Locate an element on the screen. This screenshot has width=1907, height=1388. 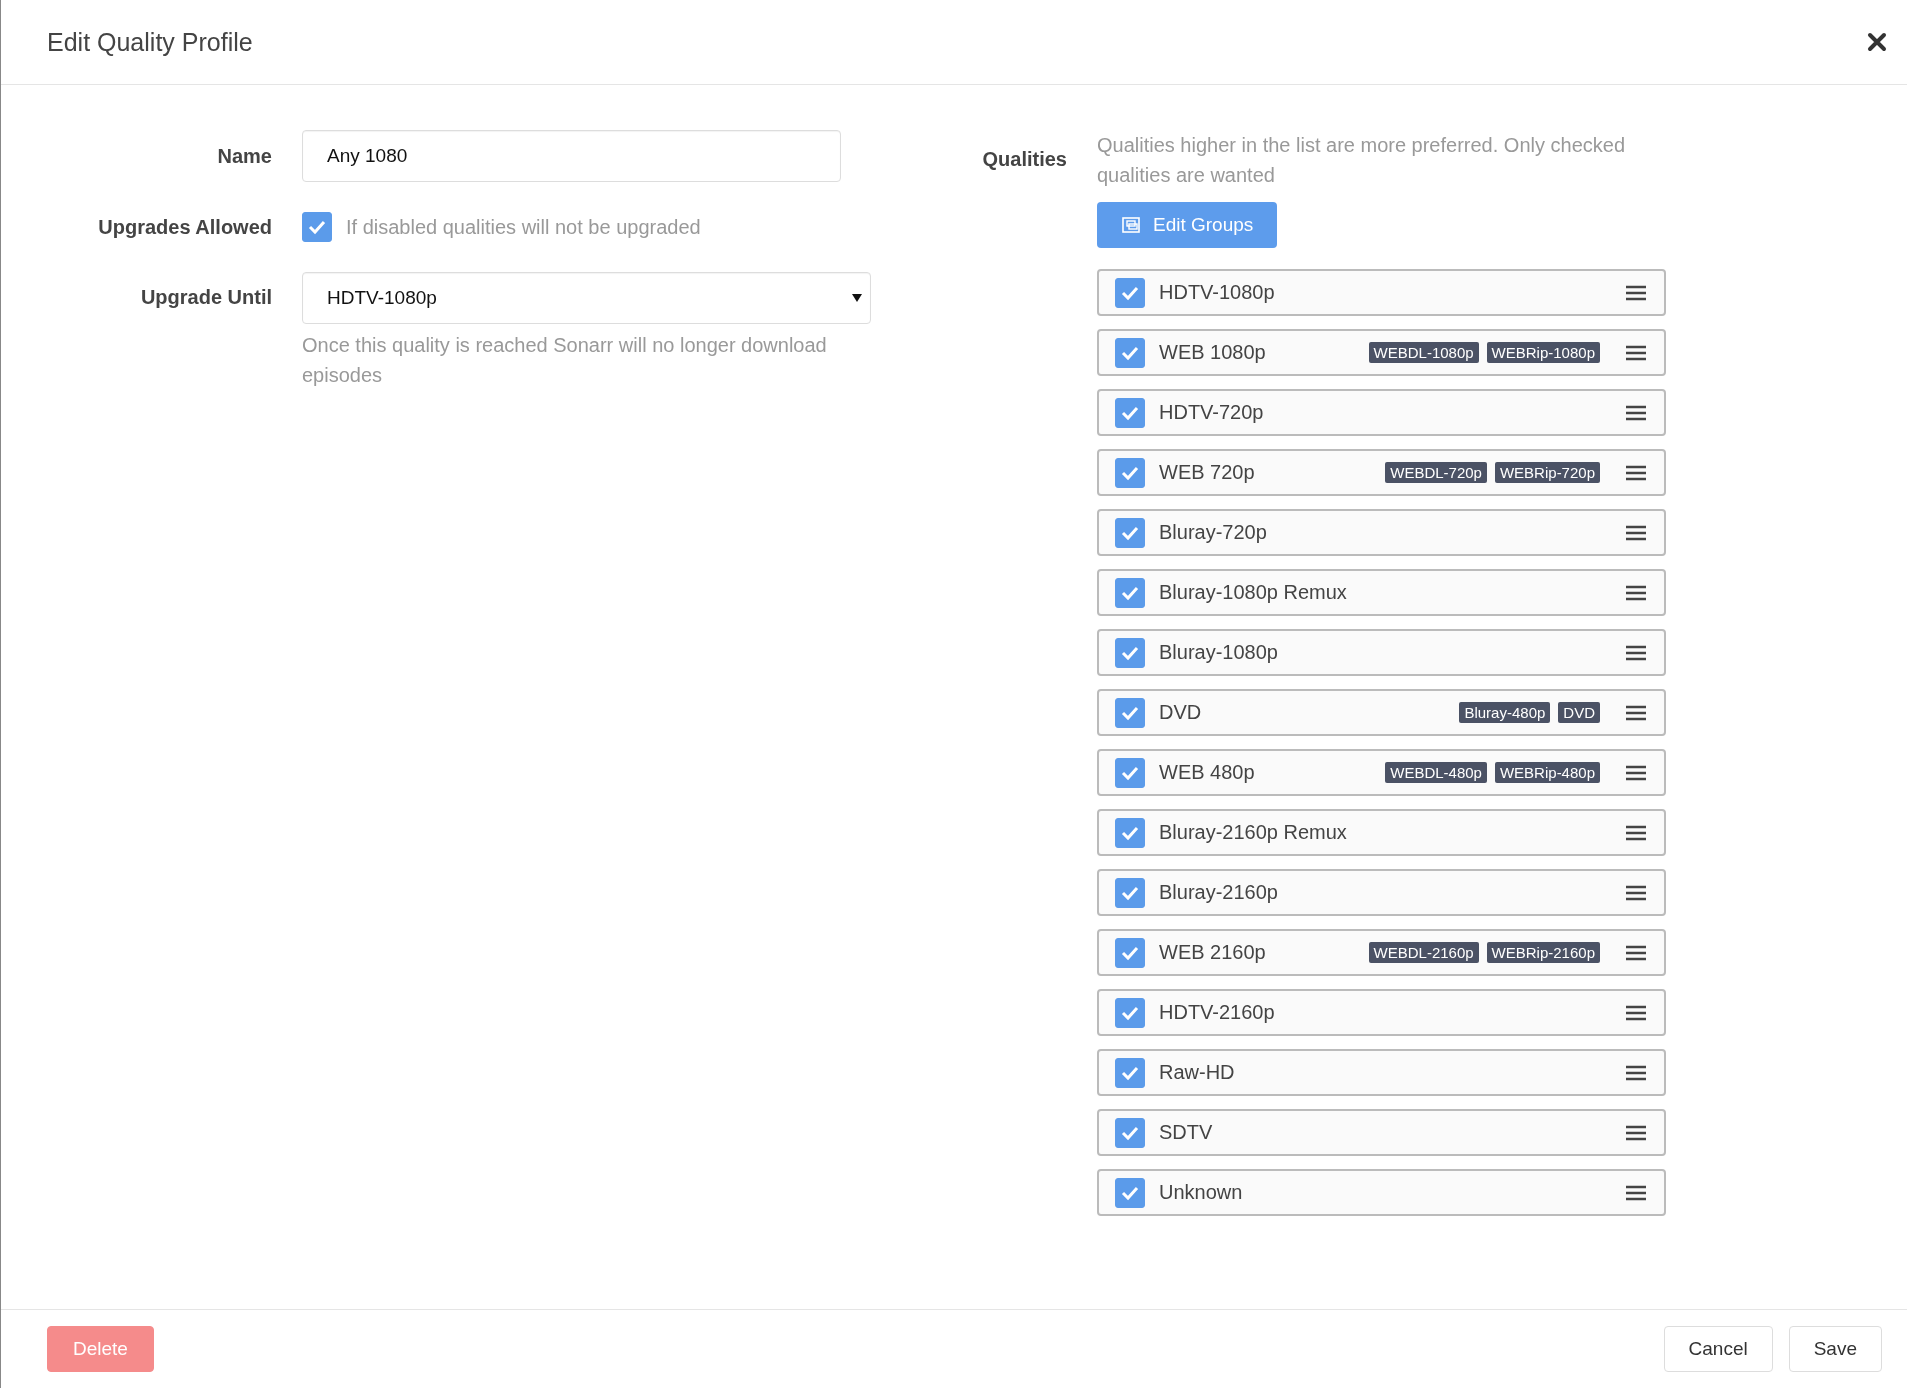
quality-name: DVD is located at coordinates (1181, 712).